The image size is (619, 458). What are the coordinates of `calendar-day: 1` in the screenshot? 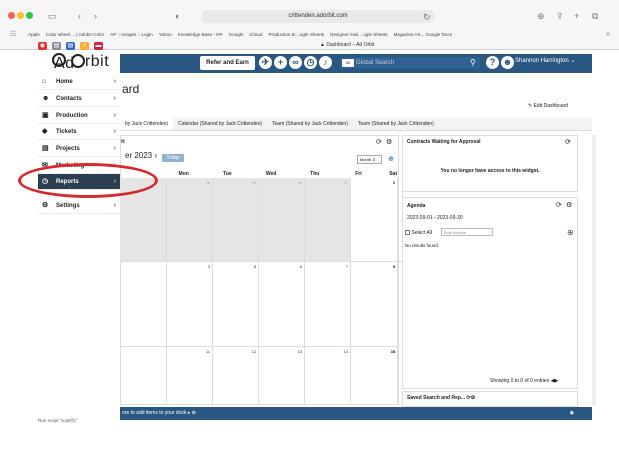 It's located at (374, 220).